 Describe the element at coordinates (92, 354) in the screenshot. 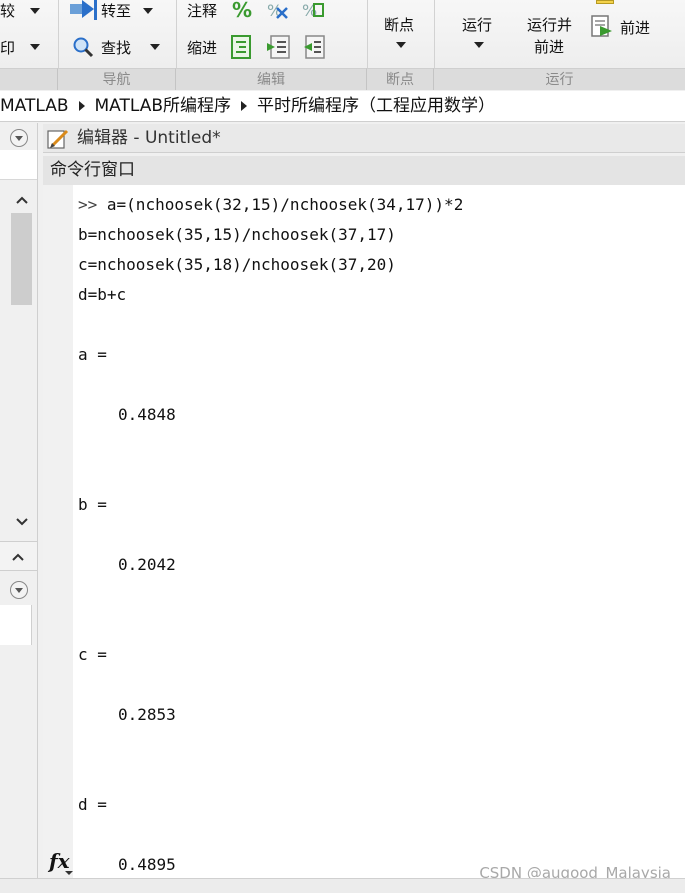

I see `result-label: a =` at that location.